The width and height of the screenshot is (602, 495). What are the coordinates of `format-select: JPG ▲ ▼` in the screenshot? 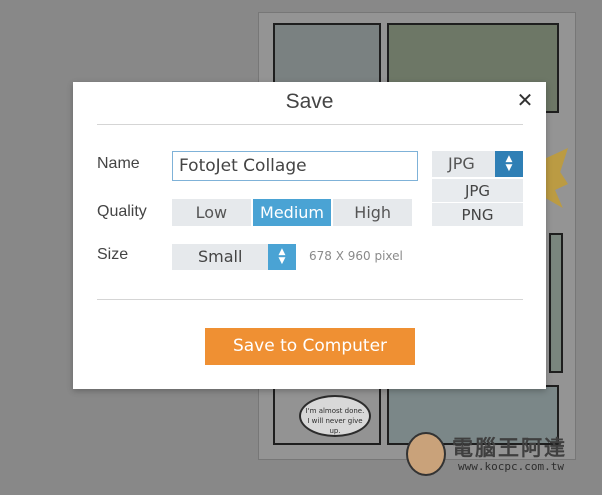 It's located at (477, 164).